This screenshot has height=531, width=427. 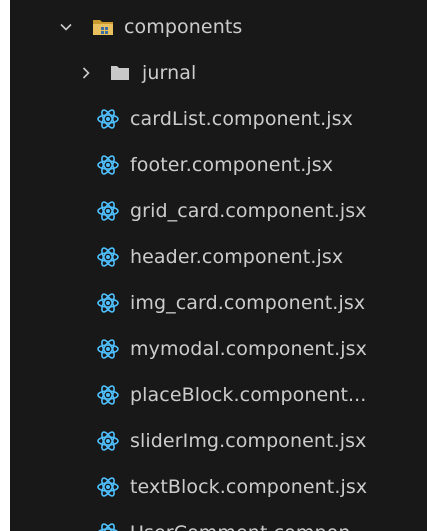 What do you see at coordinates (248, 303) in the screenshot?
I see `file-label: img_card.component.jsx` at bounding box center [248, 303].